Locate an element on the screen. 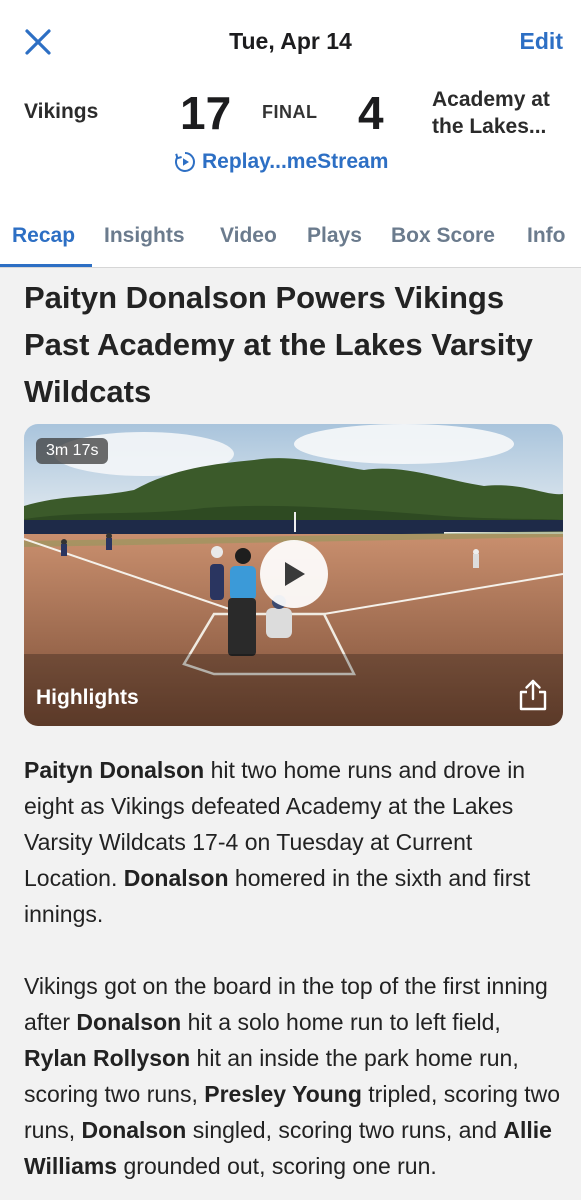 This screenshot has height=1200, width=581. player-name: Rylan Rollyson is located at coordinates (107, 1058).